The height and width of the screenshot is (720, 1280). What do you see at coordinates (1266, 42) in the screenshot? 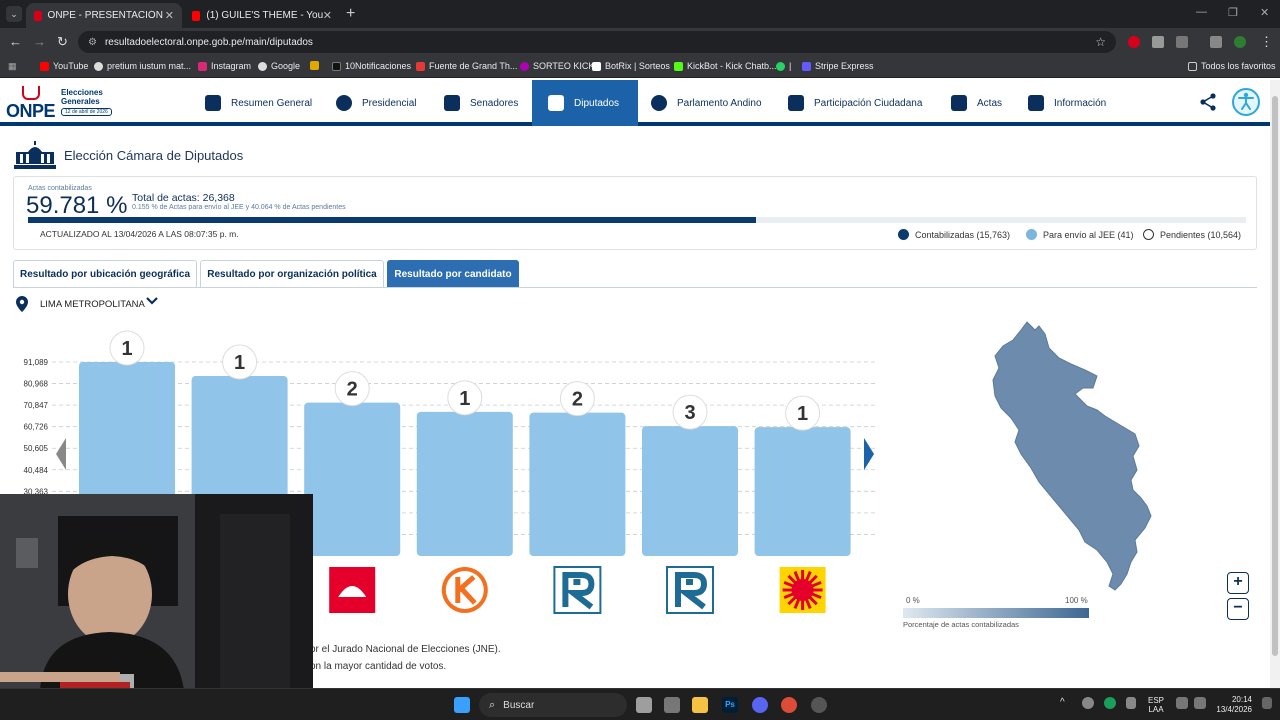
I see `menu-kebab-icon: ⋮` at bounding box center [1266, 42].